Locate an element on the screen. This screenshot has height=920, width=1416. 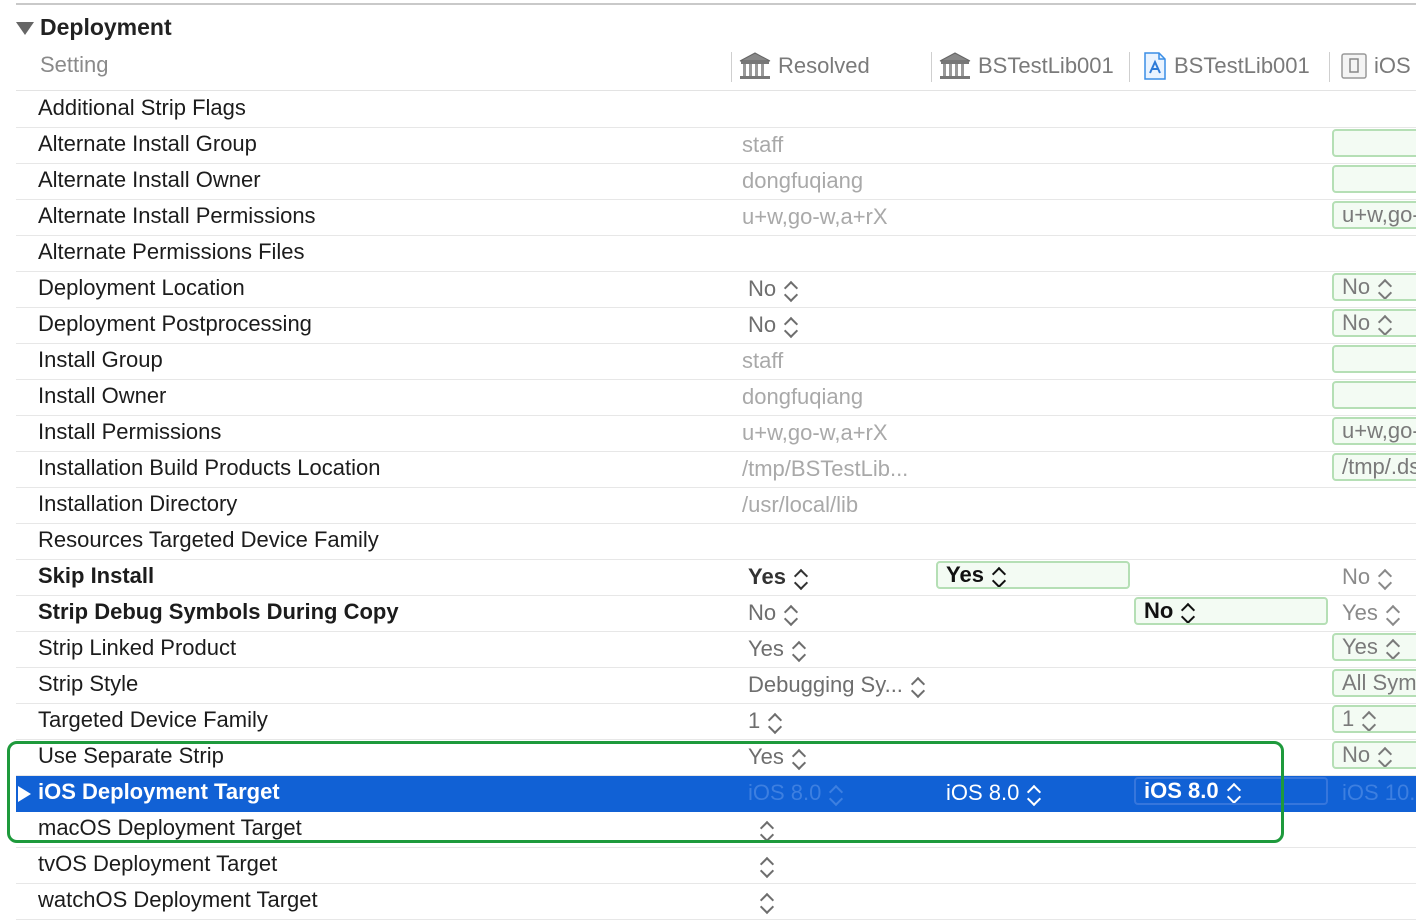
table-row: Install Permissions u+w,go-w,a+rX u+w,go- is located at coordinates (716, 434).